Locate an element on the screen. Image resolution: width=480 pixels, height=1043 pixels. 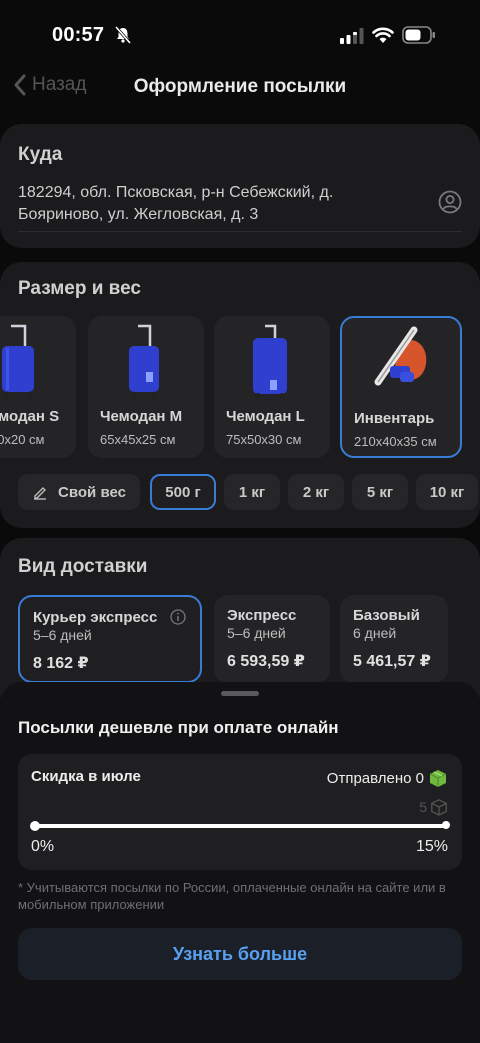
pencil-icon is located at coordinates (40, 493).